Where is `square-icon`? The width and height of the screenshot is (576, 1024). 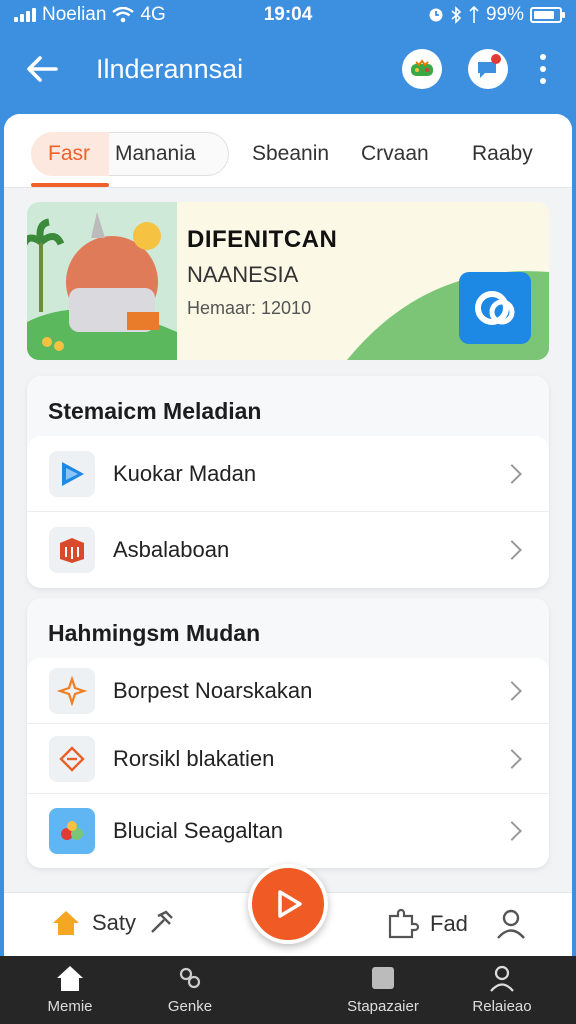
square-icon is located at coordinates (383, 978).